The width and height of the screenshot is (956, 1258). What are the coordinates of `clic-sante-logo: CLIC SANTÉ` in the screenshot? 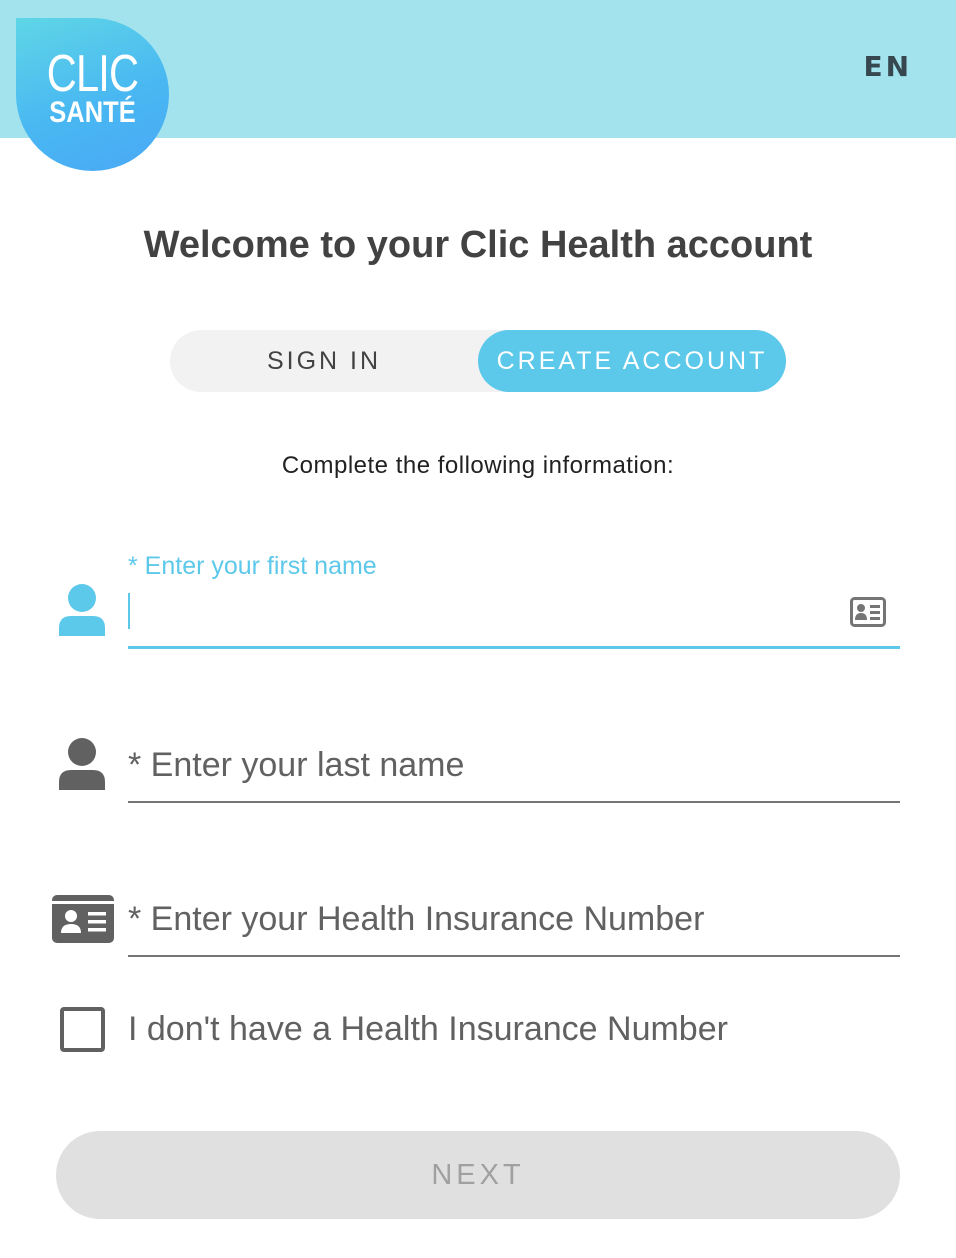 It's located at (92, 94).